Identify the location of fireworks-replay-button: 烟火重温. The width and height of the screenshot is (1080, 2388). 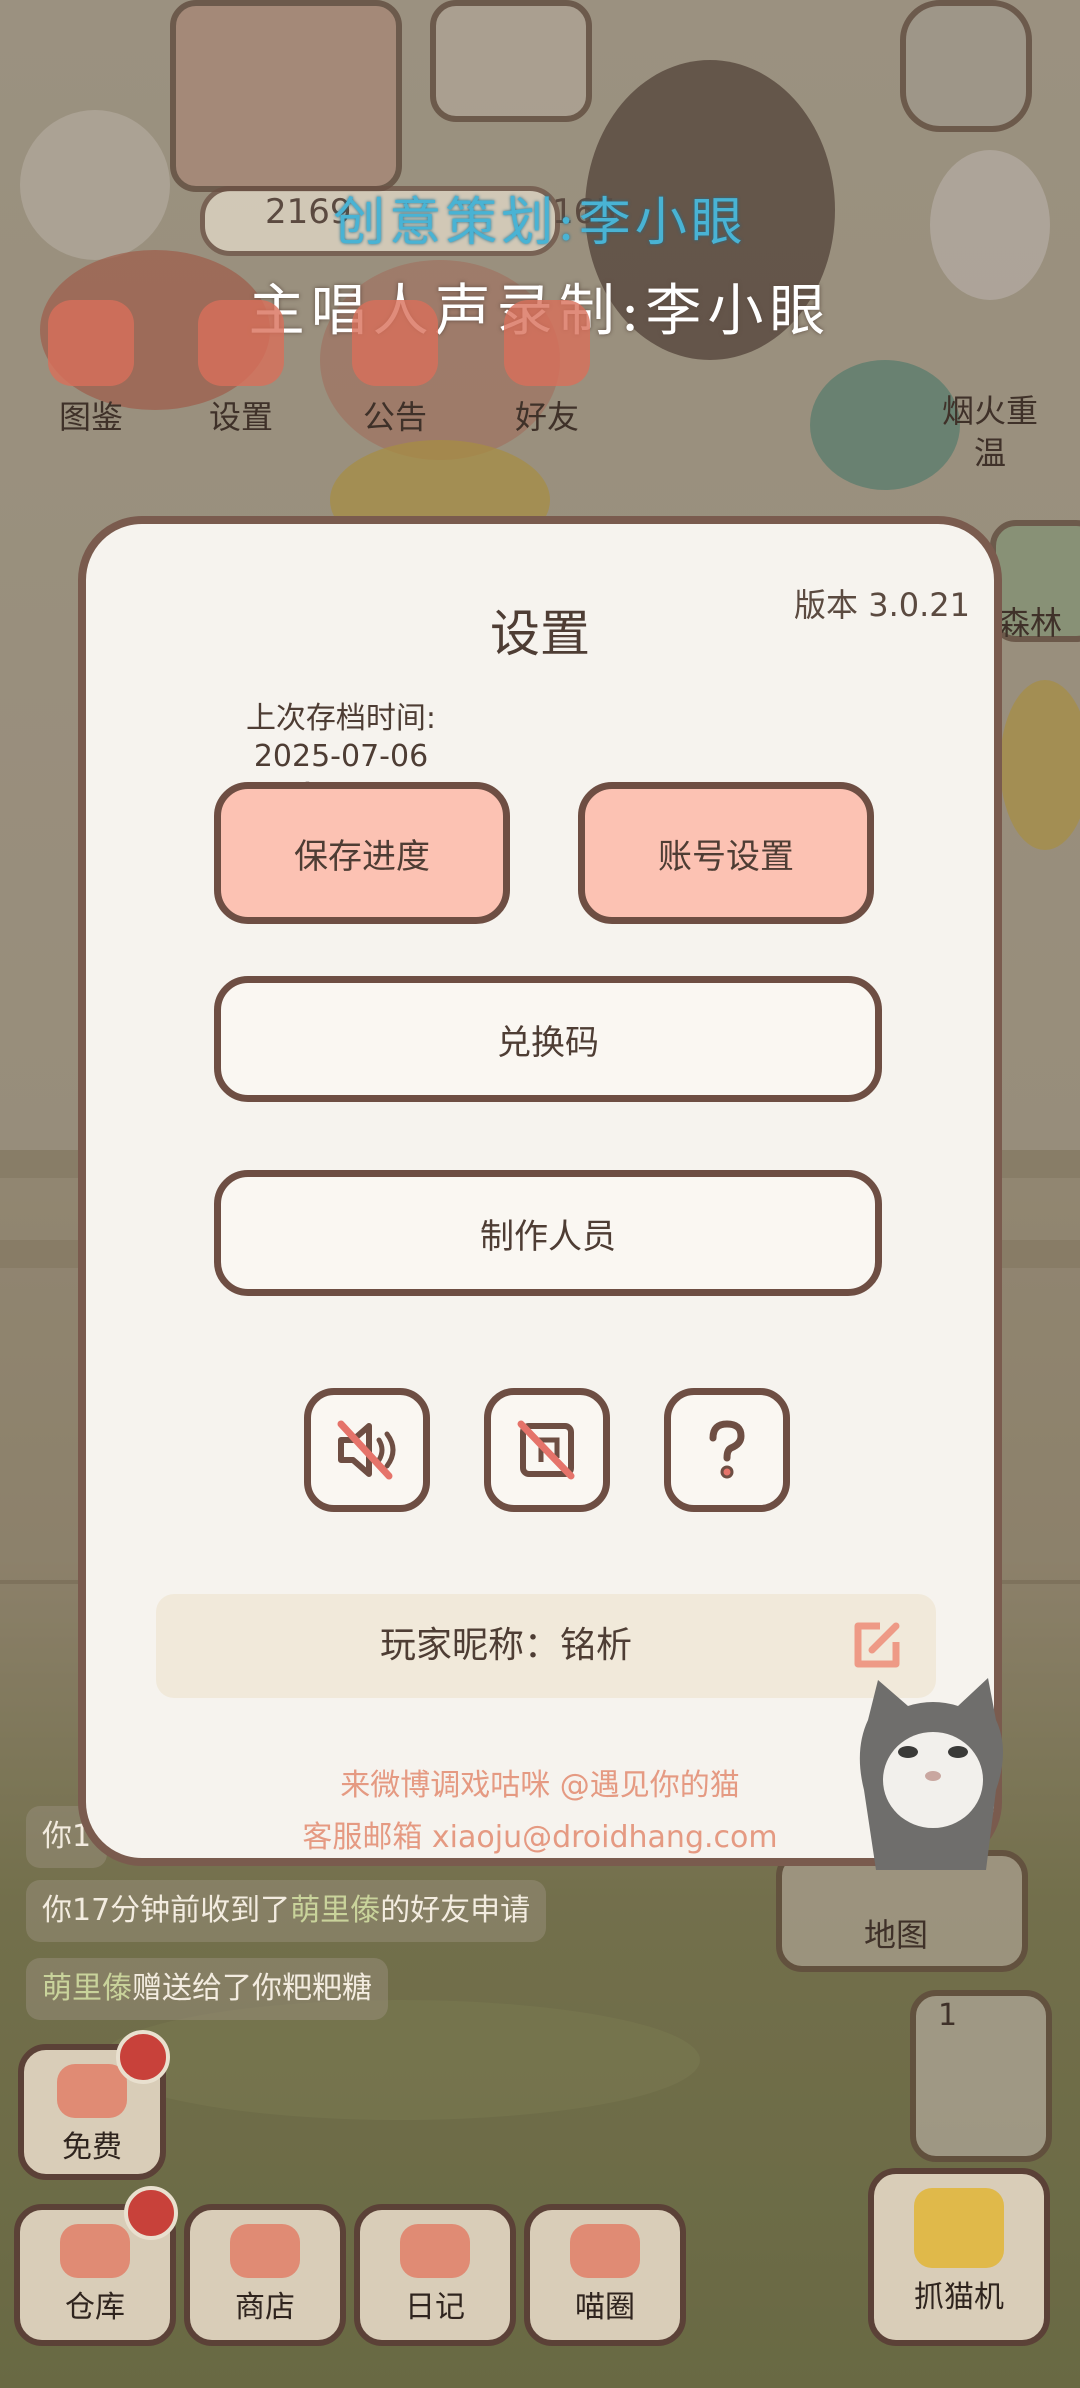
(990, 432).